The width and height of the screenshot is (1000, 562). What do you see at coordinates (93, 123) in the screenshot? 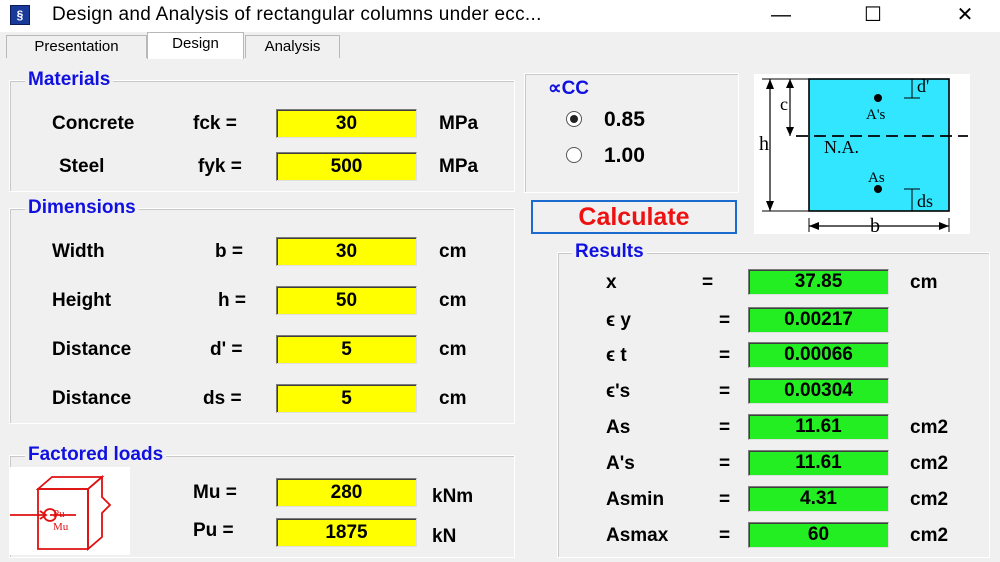
I see `concrete-label: Concrete` at bounding box center [93, 123].